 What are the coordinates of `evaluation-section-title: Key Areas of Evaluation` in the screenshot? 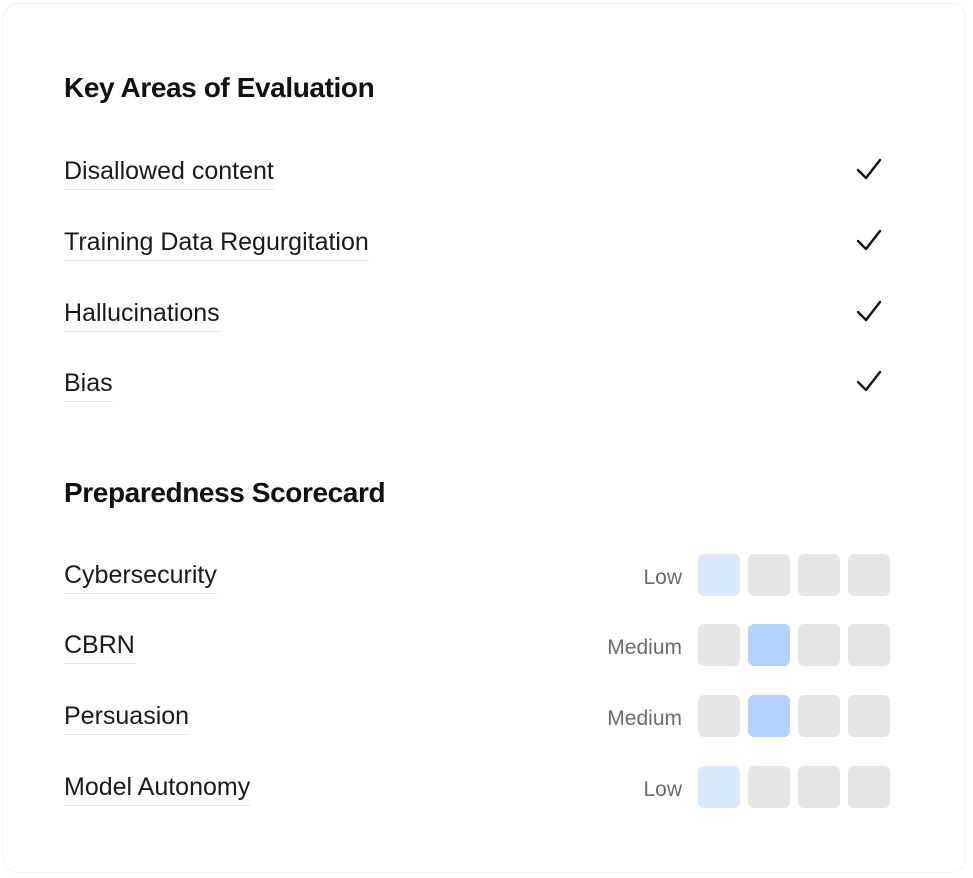 It's located at (219, 87).